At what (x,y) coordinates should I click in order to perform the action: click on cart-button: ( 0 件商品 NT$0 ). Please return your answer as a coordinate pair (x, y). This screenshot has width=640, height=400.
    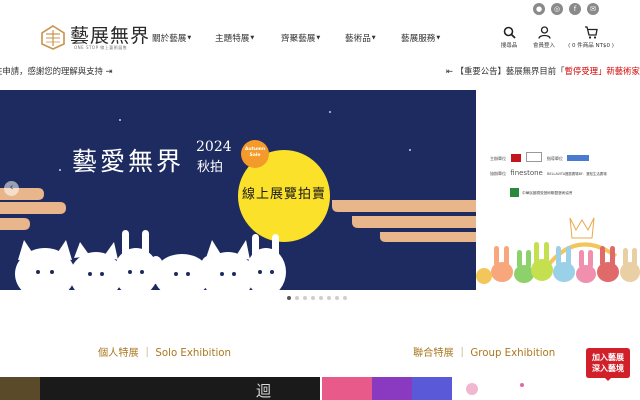
    Looking at the image, I should click on (591, 37).